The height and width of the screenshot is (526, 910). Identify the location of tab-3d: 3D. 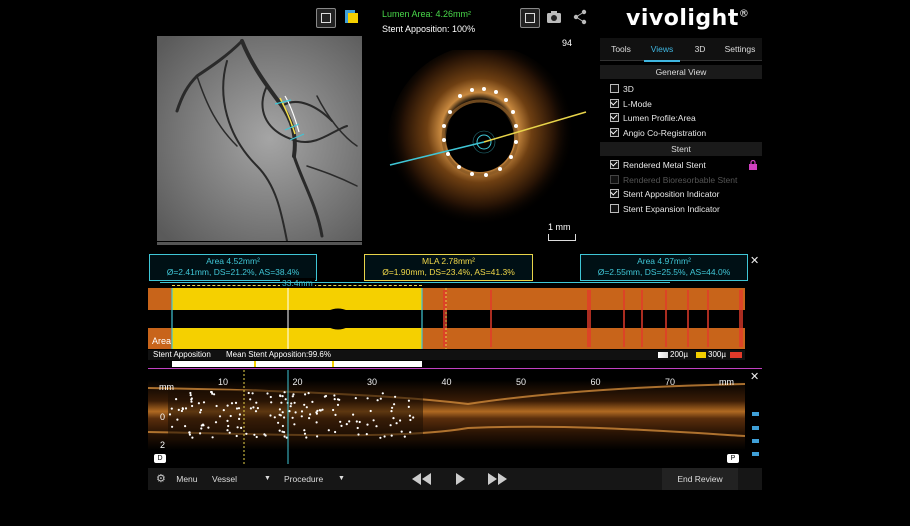
(700, 49).